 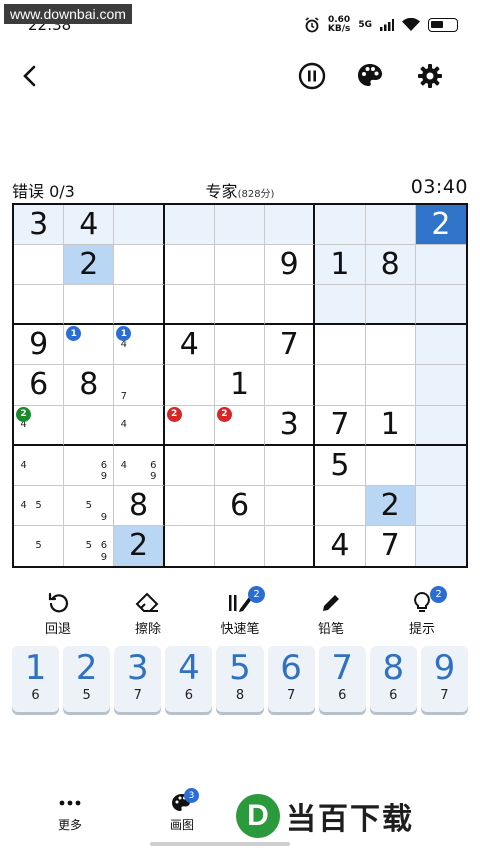 I want to click on paint-button: 3 画图, so click(x=182, y=810).